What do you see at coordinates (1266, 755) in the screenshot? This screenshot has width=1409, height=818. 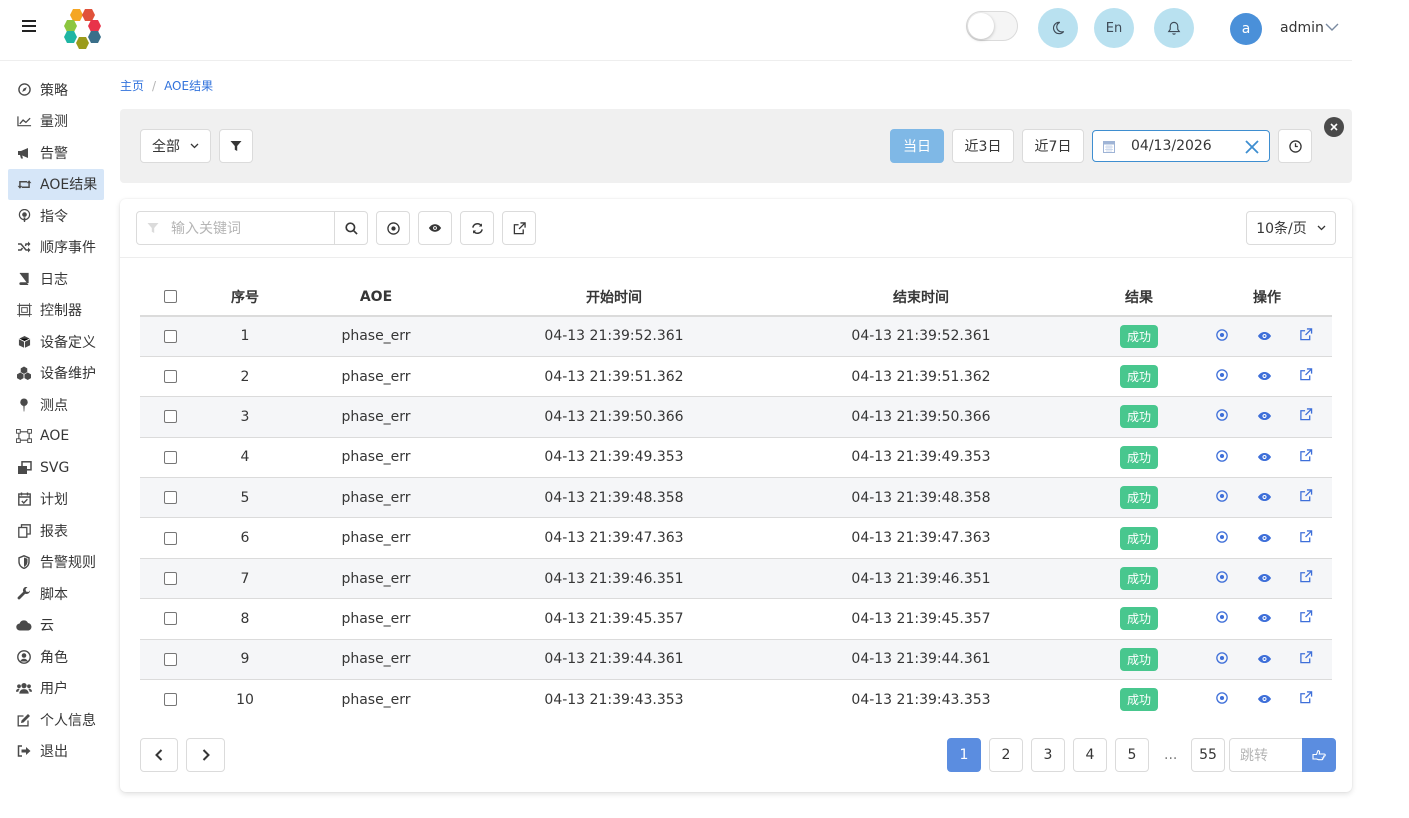 I see `jump-to-page-input: 跳转` at bounding box center [1266, 755].